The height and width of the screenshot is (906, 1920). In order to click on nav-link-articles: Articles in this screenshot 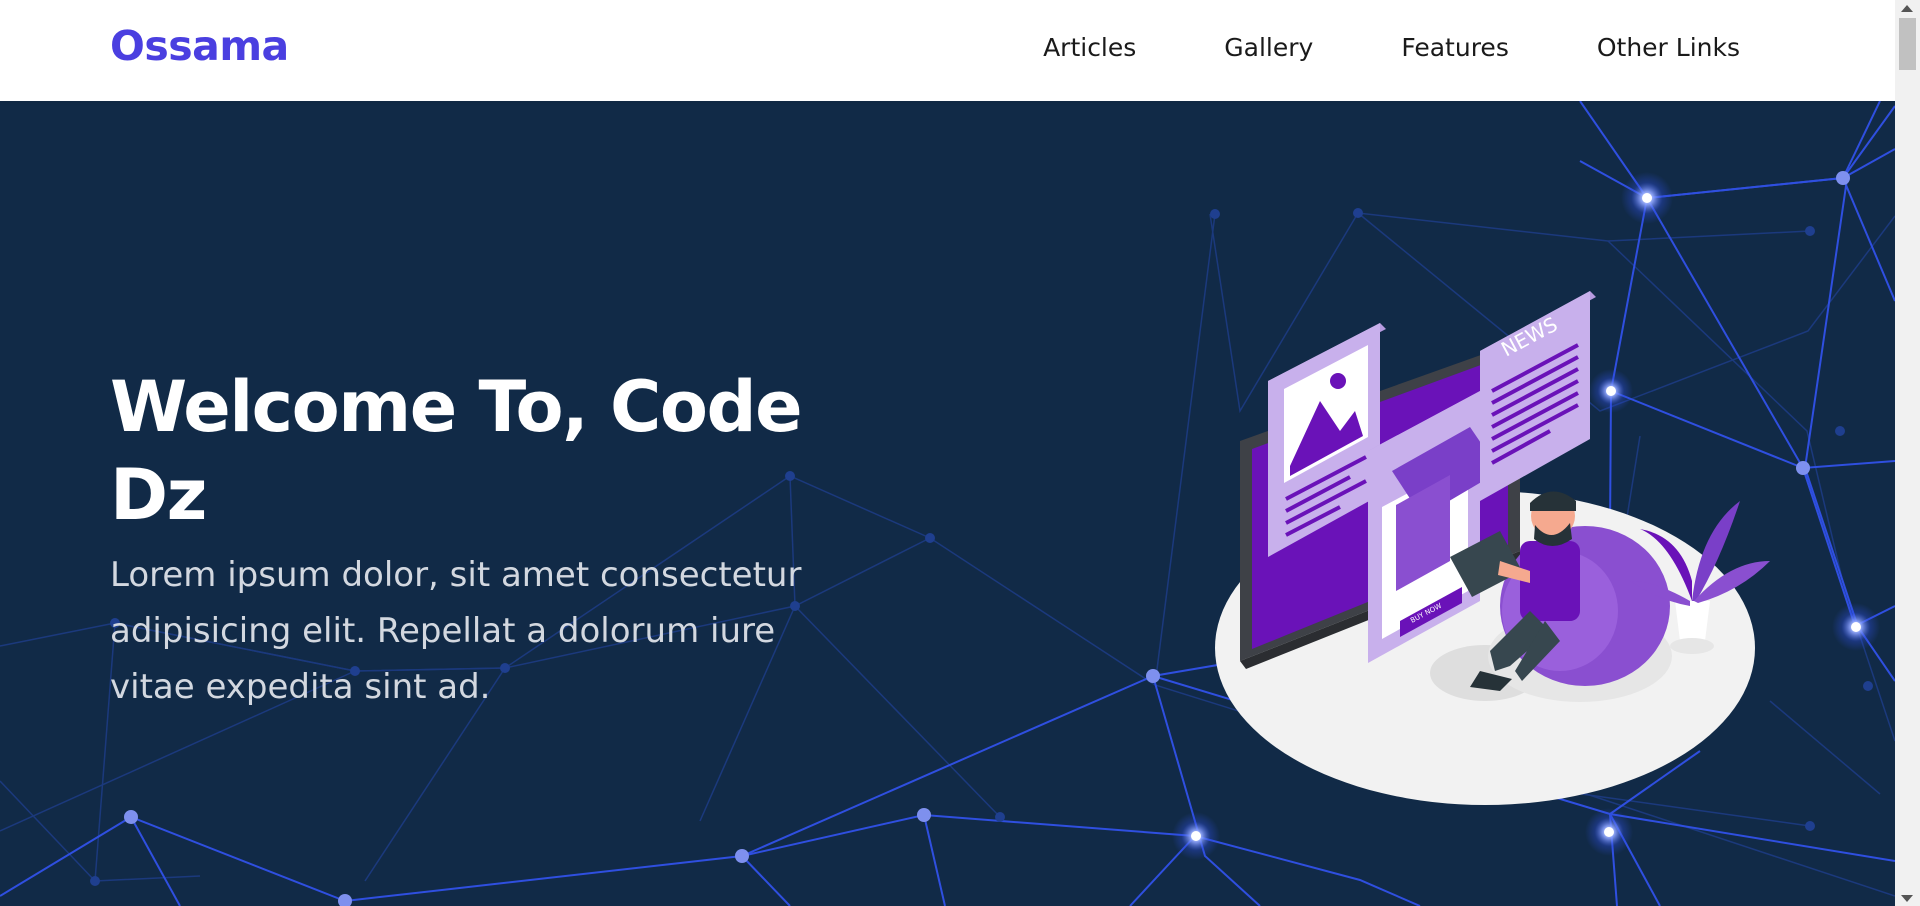, I will do `click(1089, 48)`.